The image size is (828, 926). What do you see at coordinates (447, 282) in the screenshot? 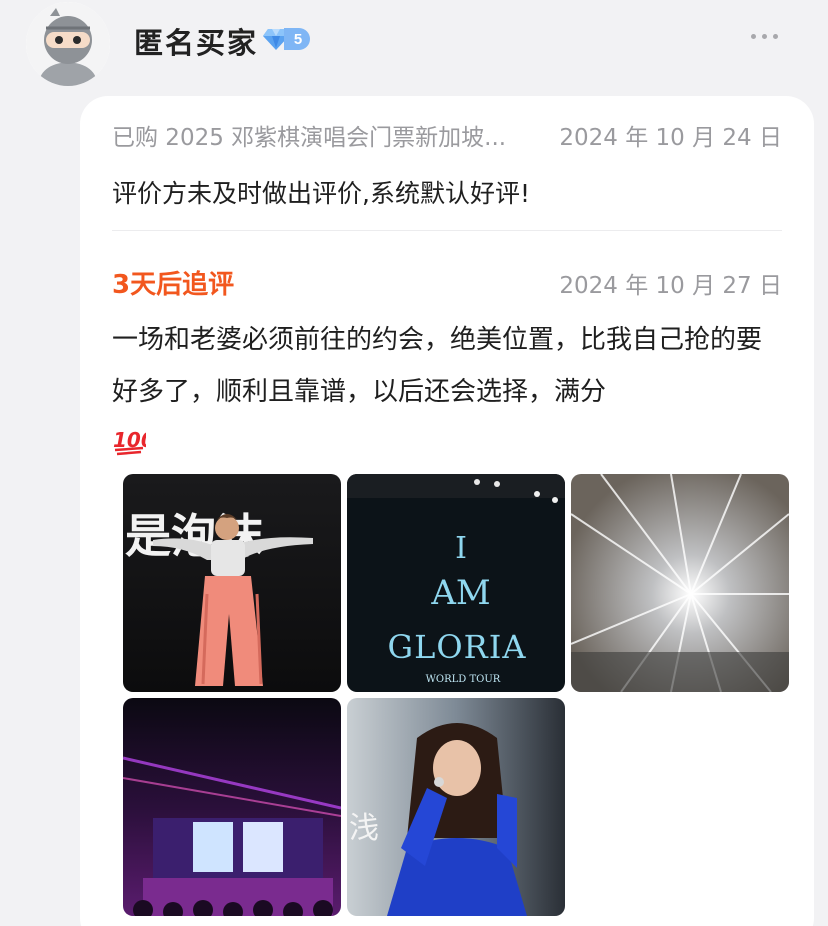
I see `followup-header-row: 3天后追评 2024 年 10 月 27 日` at bounding box center [447, 282].